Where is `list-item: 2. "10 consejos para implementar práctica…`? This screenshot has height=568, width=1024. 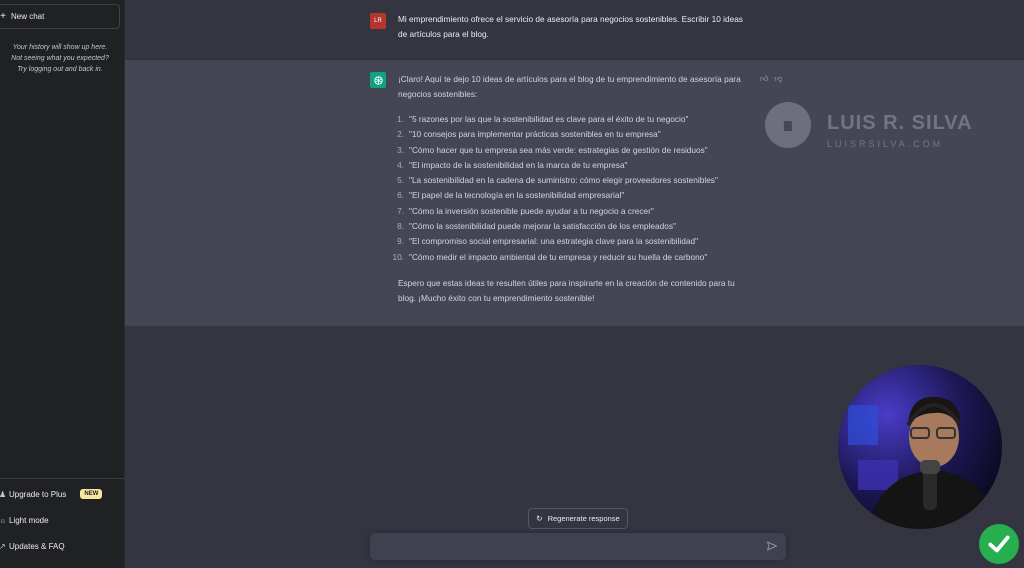 list-item: 2. "10 consejos para implementar práctica… is located at coordinates (577, 134).